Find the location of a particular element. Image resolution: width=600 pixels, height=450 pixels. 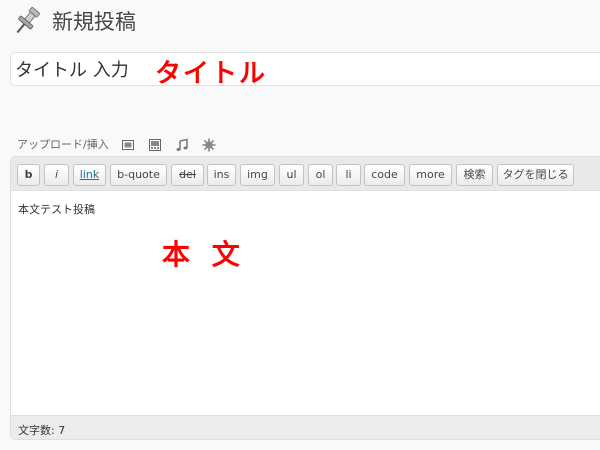

media-buttons: アップロード/挿入 is located at coordinates (123, 144).